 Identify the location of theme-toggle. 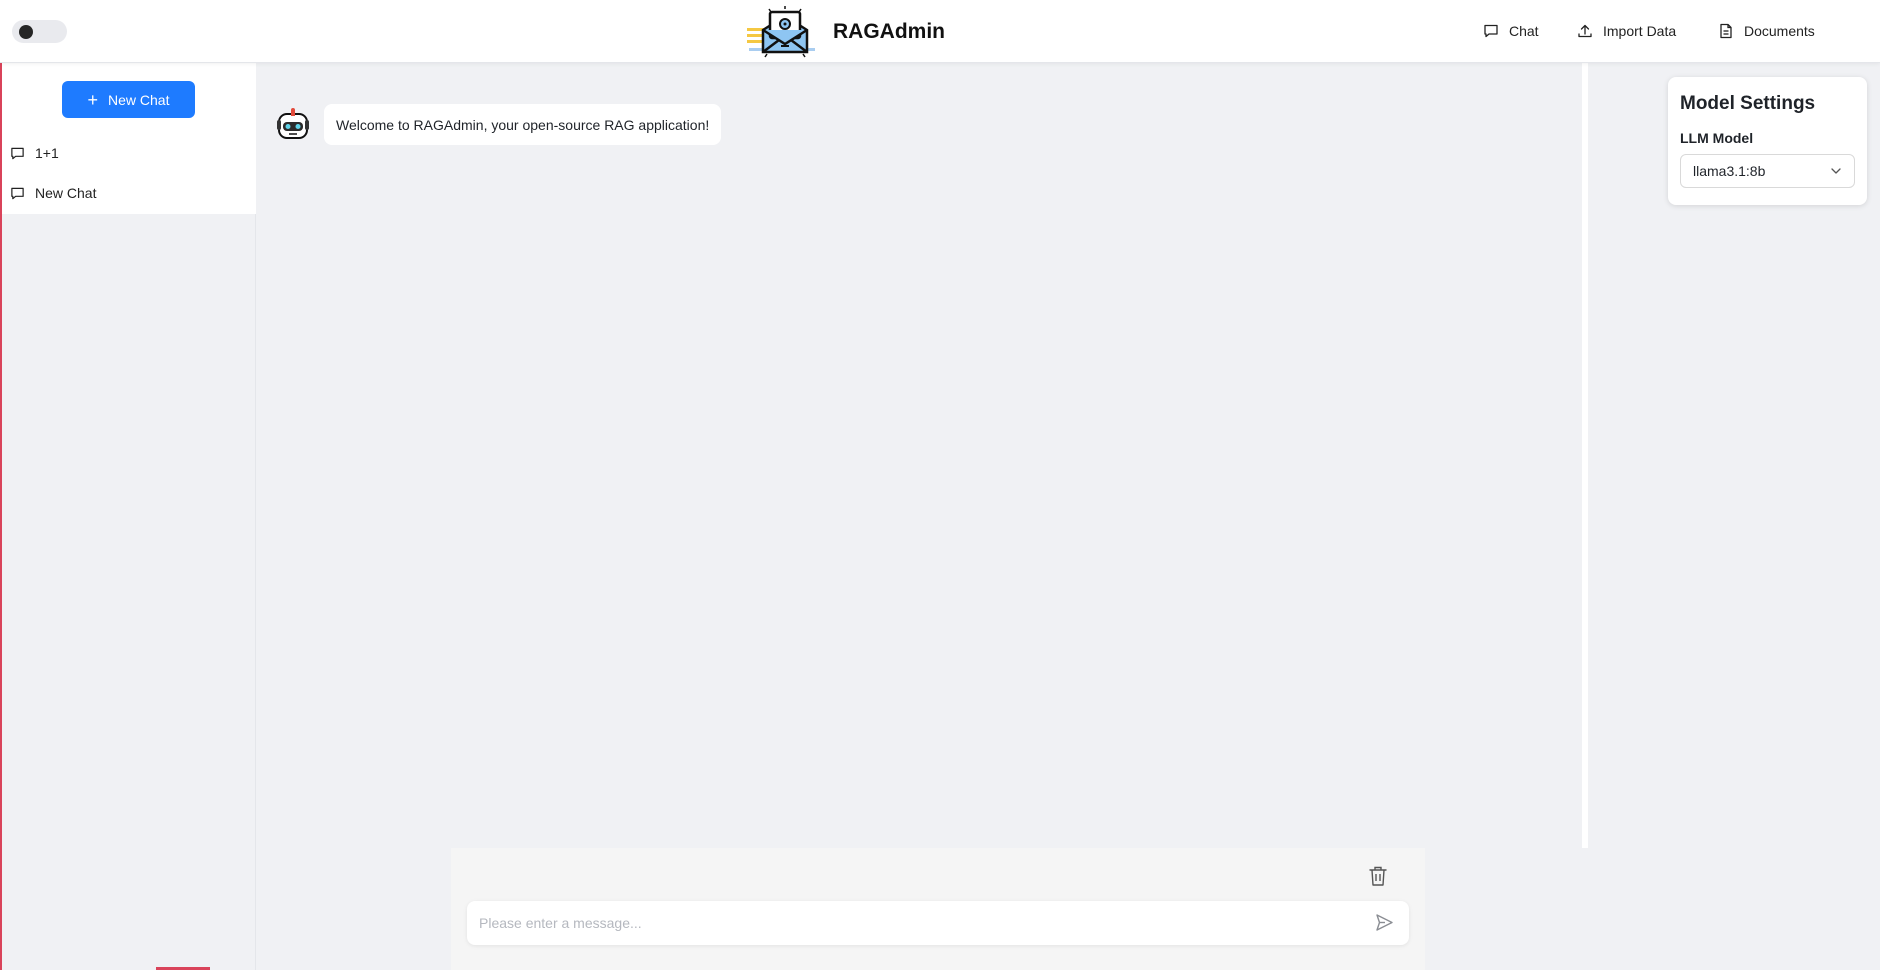
(39, 31).